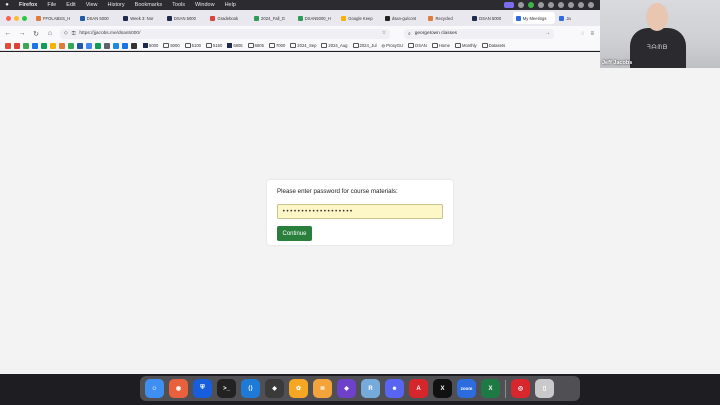 This screenshot has height=405, width=720. What do you see at coordinates (54, 18) in the screenshot?
I see `browser-tab: FFOLABSS_H` at bounding box center [54, 18].